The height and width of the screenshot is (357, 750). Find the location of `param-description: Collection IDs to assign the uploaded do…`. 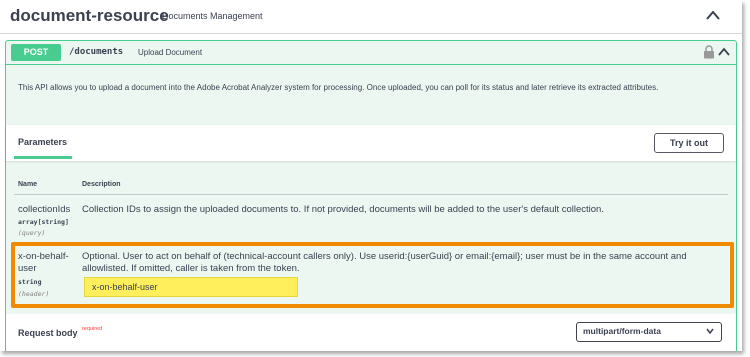

param-description: Collection IDs to assign the uploaded do… is located at coordinates (343, 209).